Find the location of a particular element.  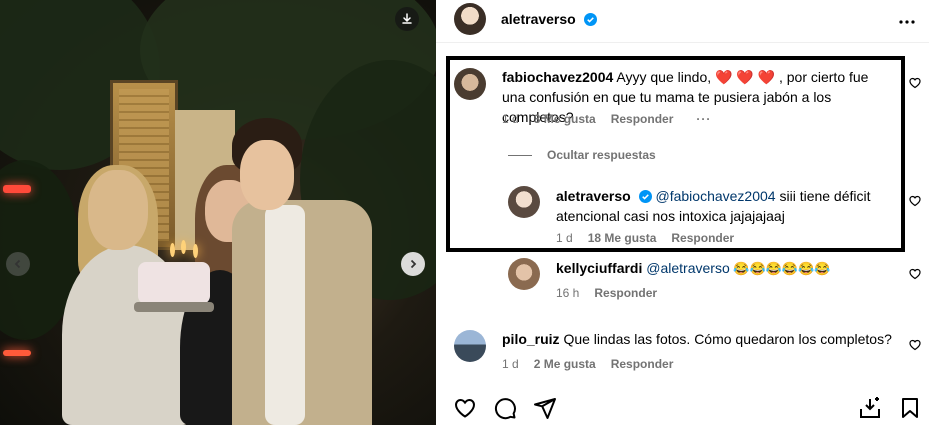

comment-likes: 18 Me gusta is located at coordinates (622, 238).